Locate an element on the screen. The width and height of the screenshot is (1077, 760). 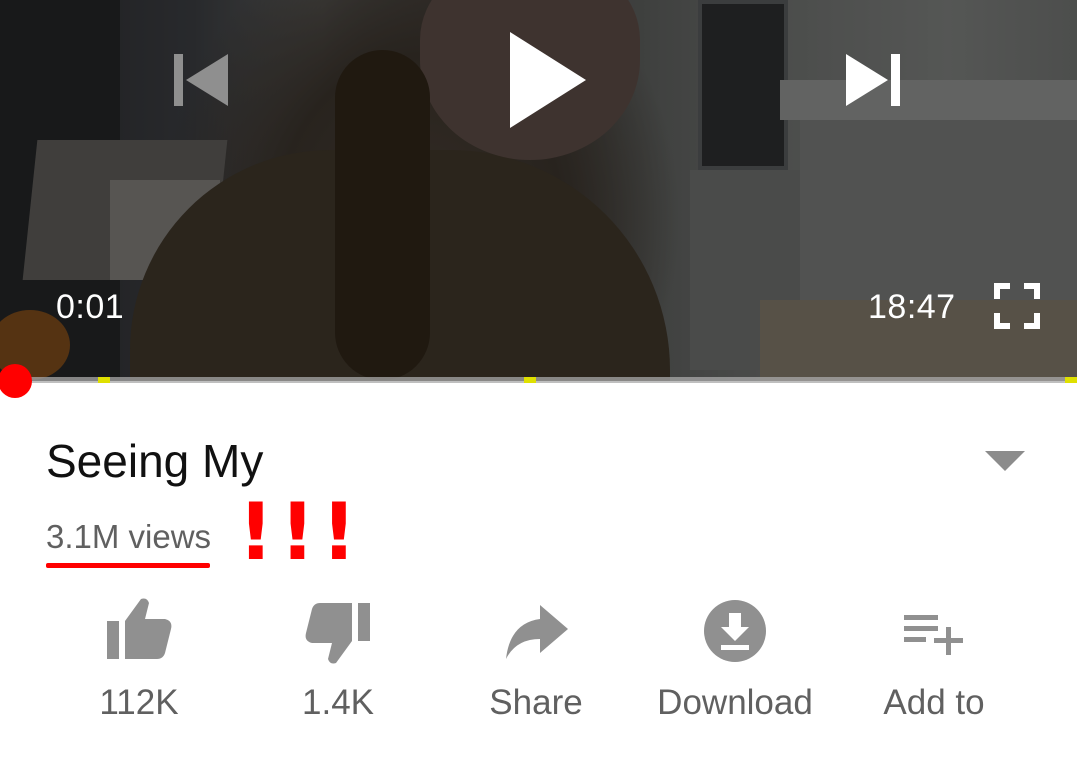
fullscreen-icon is located at coordinates (1017, 306).